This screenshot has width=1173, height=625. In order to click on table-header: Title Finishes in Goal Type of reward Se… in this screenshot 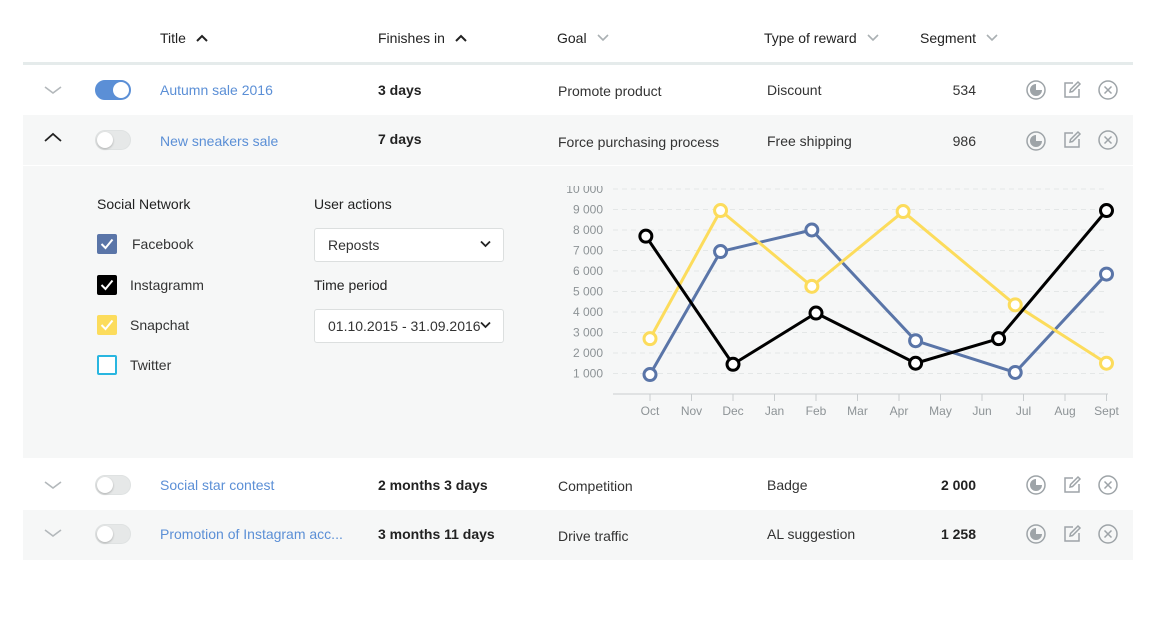, I will do `click(578, 39)`.